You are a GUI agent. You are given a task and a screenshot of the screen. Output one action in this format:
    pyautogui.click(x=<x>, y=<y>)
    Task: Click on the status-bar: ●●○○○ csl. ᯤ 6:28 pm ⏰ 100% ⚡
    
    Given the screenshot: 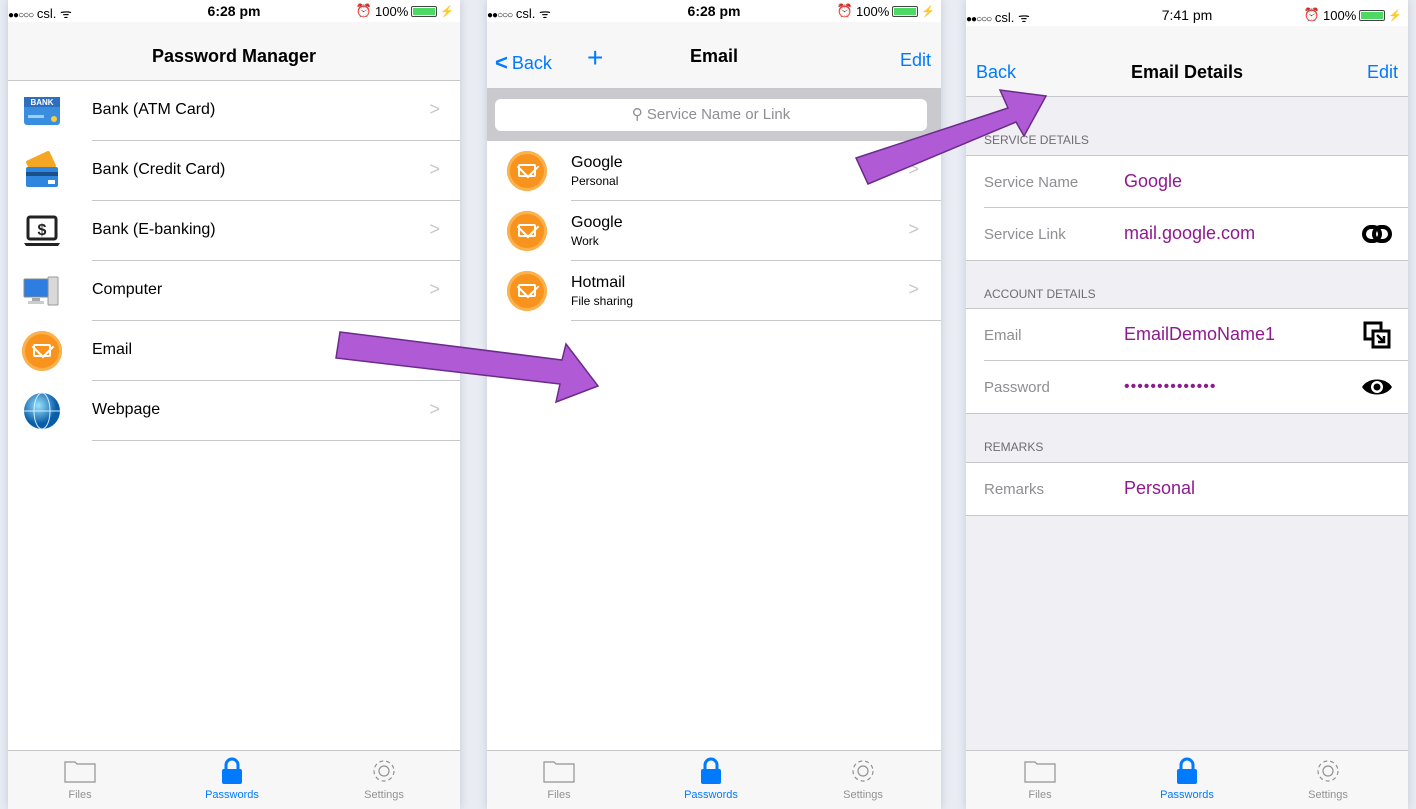 What is the action you would take?
    pyautogui.click(x=714, y=11)
    